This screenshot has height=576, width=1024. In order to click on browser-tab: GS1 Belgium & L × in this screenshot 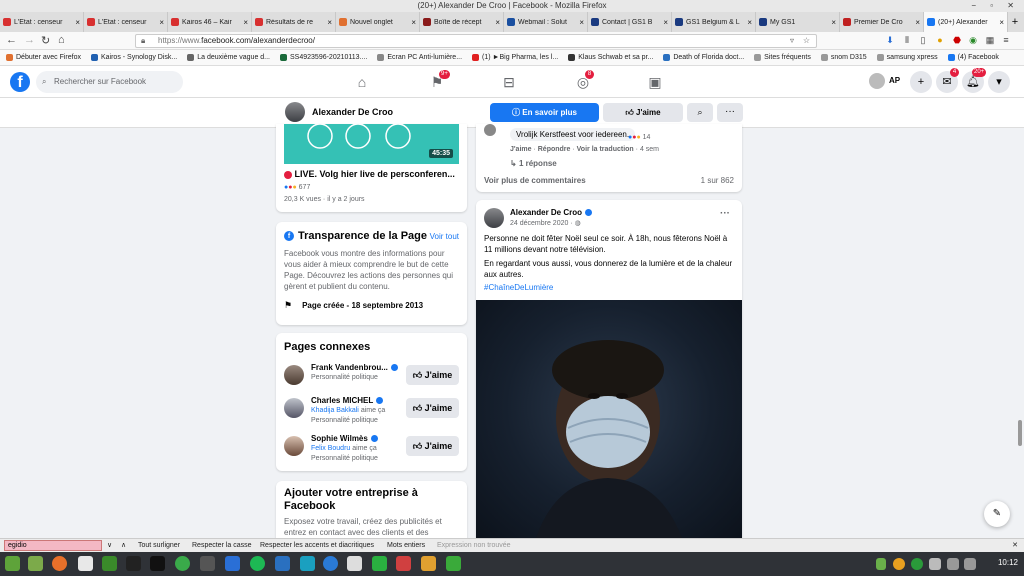, I will do `click(714, 22)`.